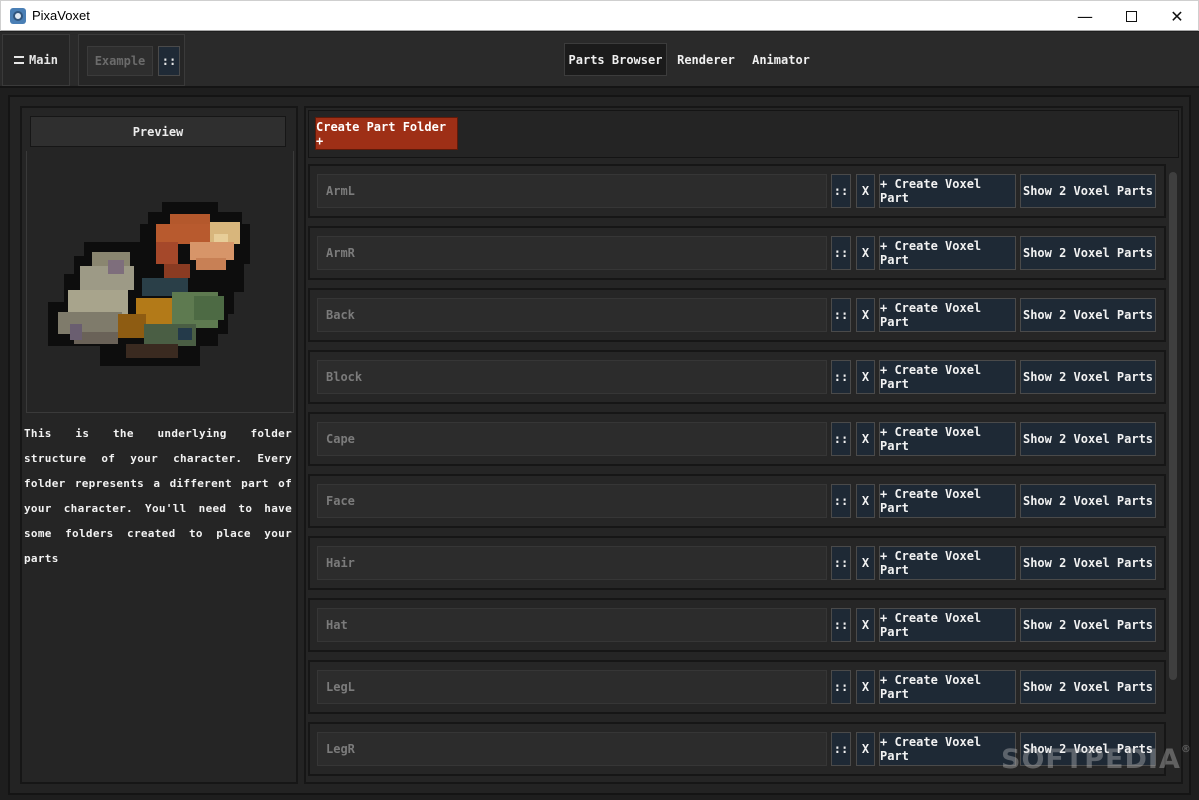 The height and width of the screenshot is (800, 1199). What do you see at coordinates (1186, 749) in the screenshot?
I see `watermark-mark: ®` at bounding box center [1186, 749].